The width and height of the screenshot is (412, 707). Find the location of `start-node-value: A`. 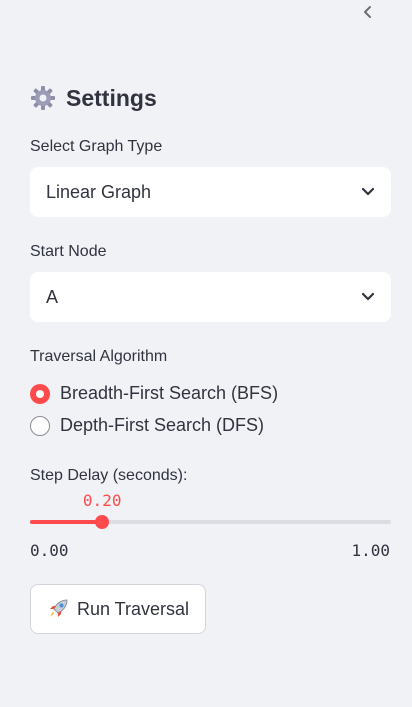

start-node-value: A is located at coordinates (52, 296).